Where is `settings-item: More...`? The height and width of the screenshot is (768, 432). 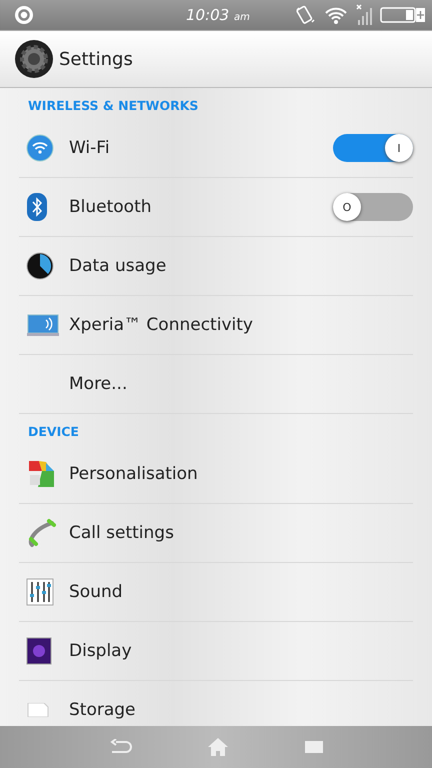
settings-item: More... is located at coordinates (216, 384).